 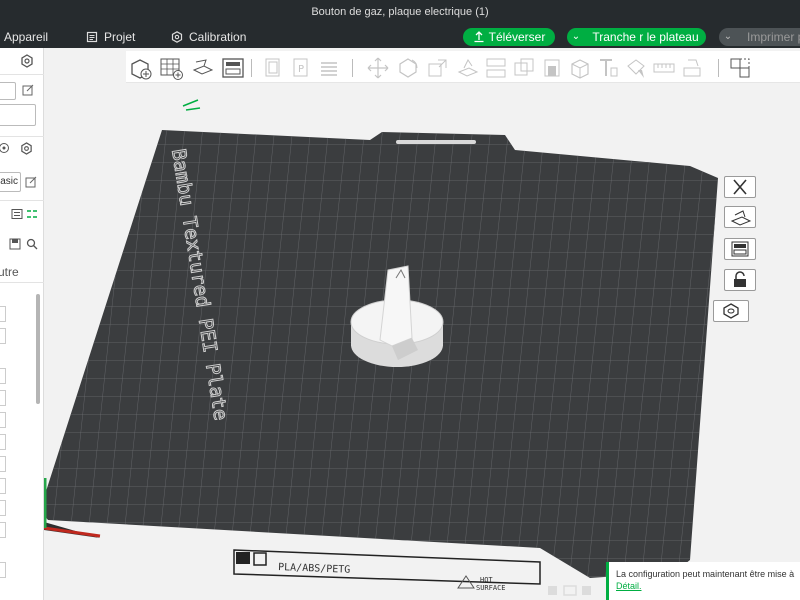 What do you see at coordinates (636, 68) in the screenshot?
I see `color-paint-icon` at bounding box center [636, 68].